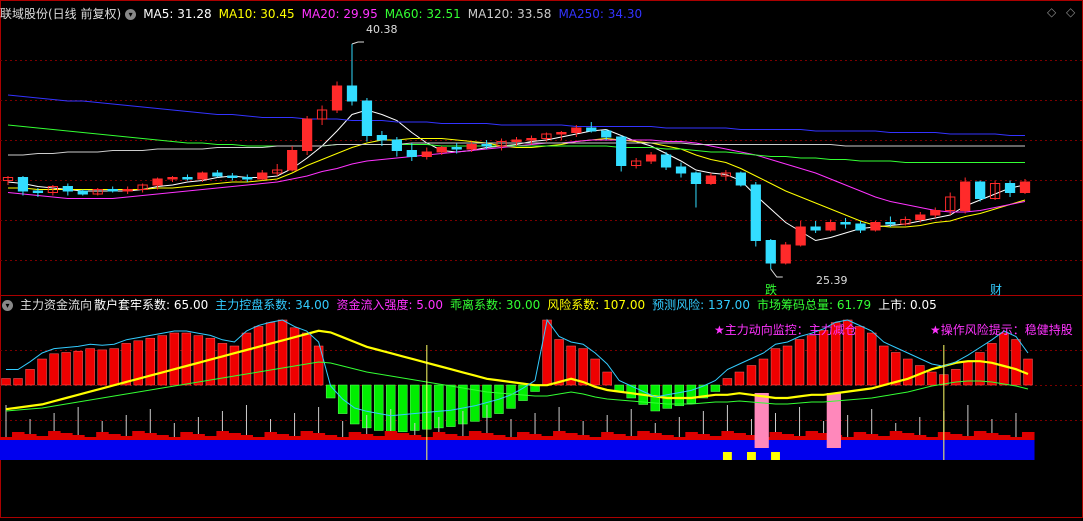 The height and width of the screenshot is (521, 1083). What do you see at coordinates (996, 289) in the screenshot?
I see `event-tag-right: 财` at bounding box center [996, 289].